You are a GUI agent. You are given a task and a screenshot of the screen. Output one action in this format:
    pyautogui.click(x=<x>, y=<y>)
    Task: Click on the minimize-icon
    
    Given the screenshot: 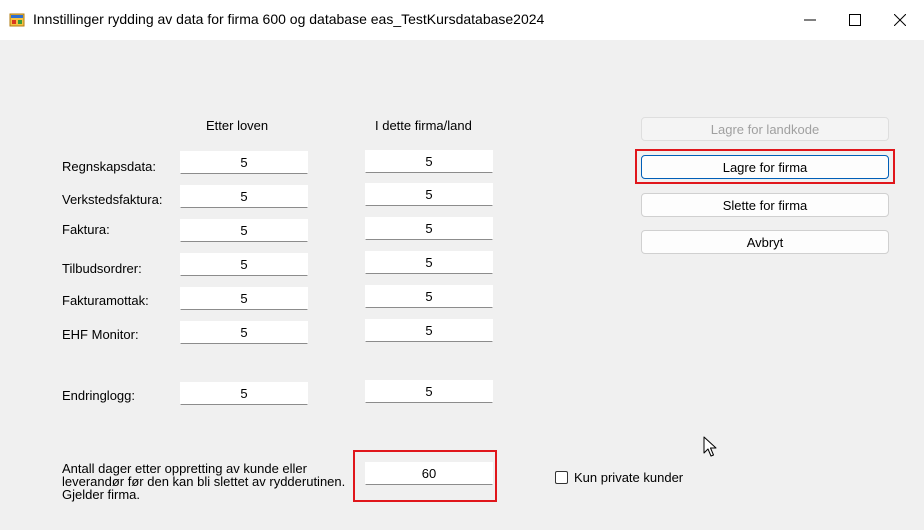 What is the action you would take?
    pyautogui.click(x=810, y=20)
    